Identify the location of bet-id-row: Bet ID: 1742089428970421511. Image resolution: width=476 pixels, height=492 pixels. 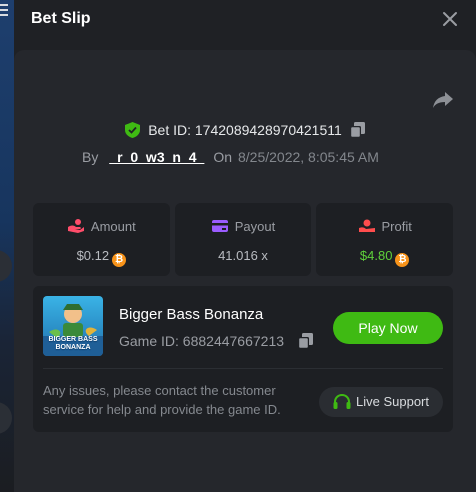
(245, 130).